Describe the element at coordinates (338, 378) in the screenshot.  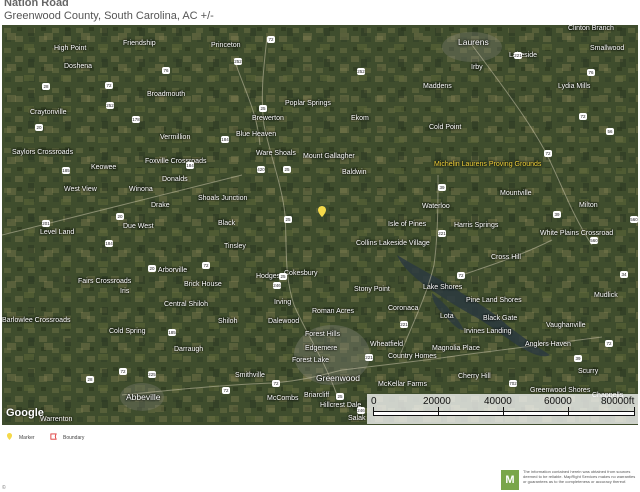
I see `place-label: Greenwood` at that location.